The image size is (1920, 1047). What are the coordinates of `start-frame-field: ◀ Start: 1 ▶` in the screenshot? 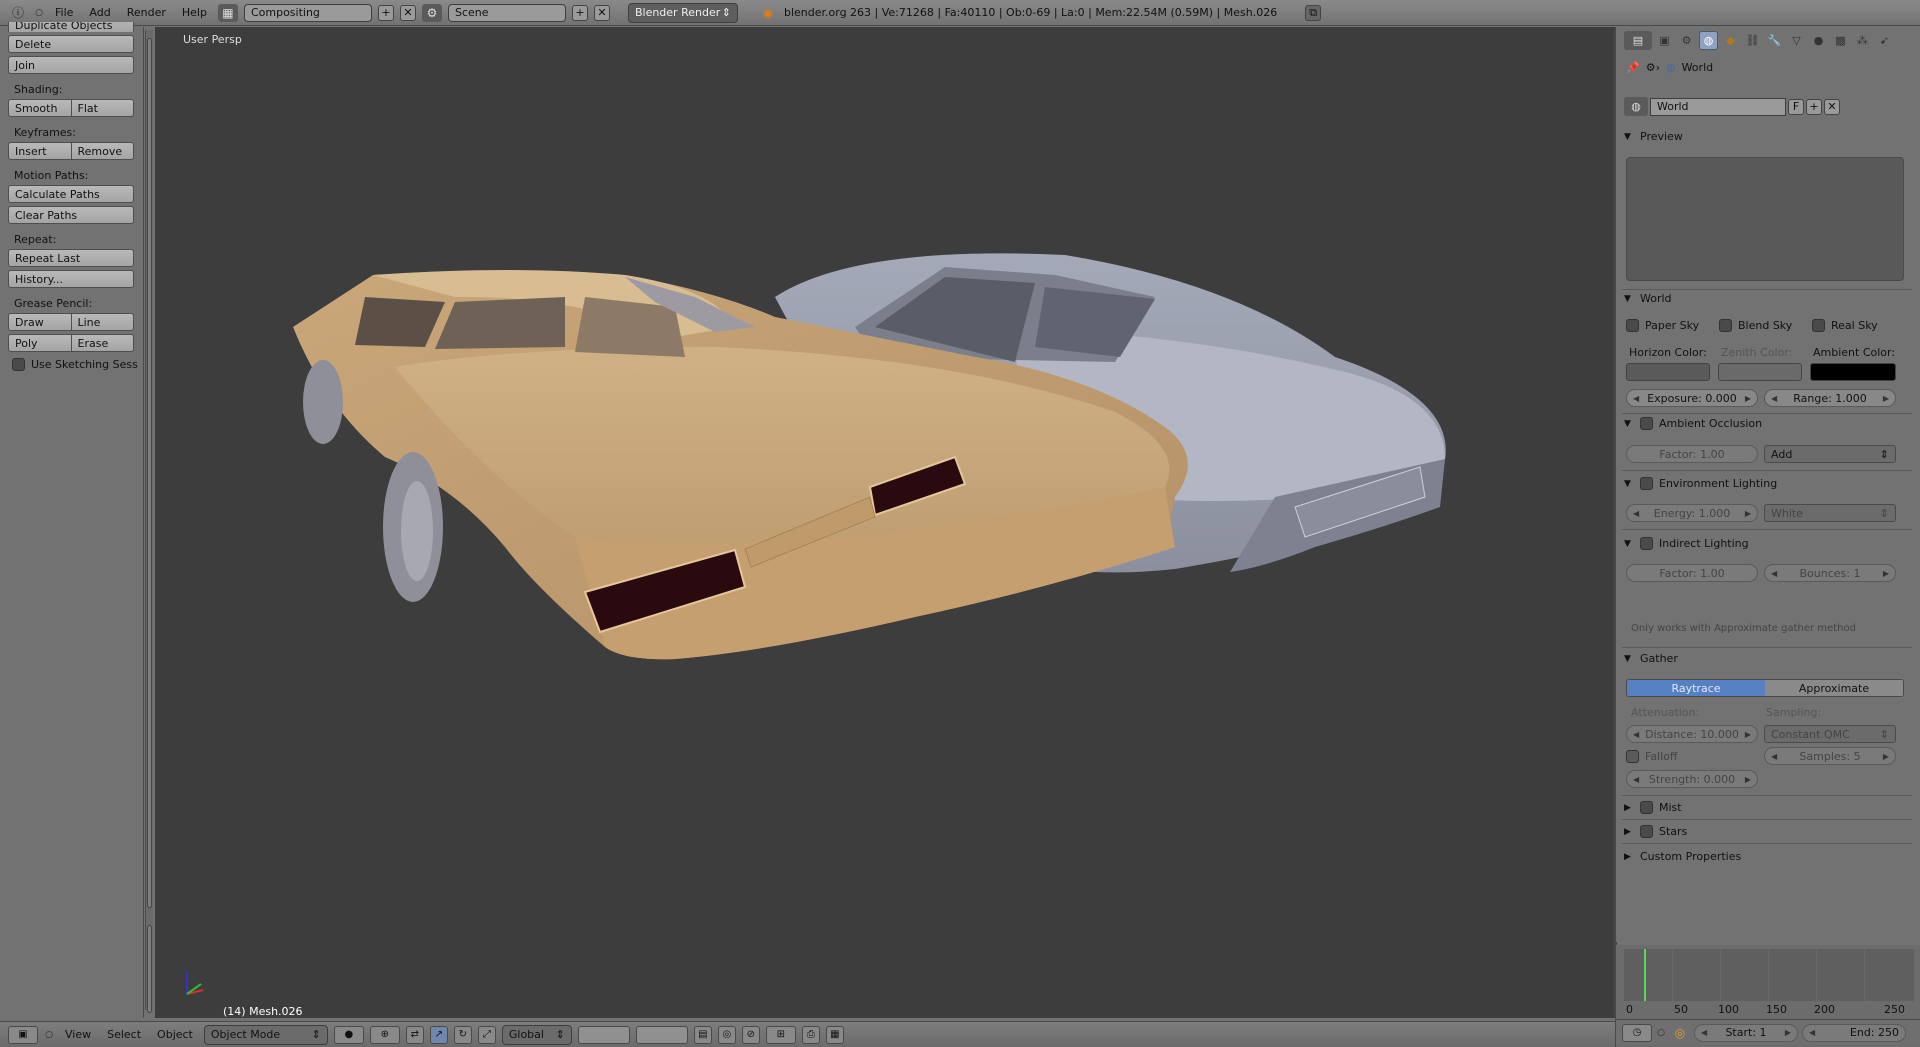 It's located at (1746, 1032).